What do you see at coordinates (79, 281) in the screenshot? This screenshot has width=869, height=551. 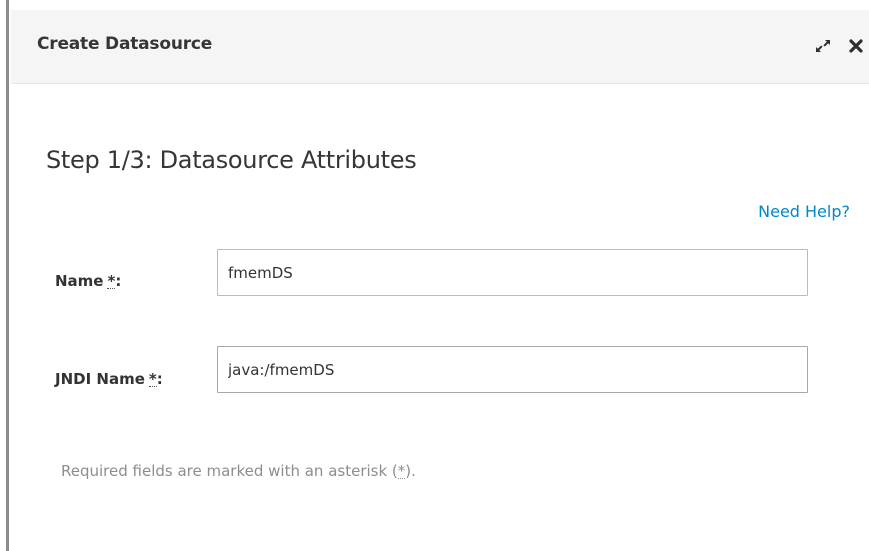 I see `name-label-text: Name` at bounding box center [79, 281].